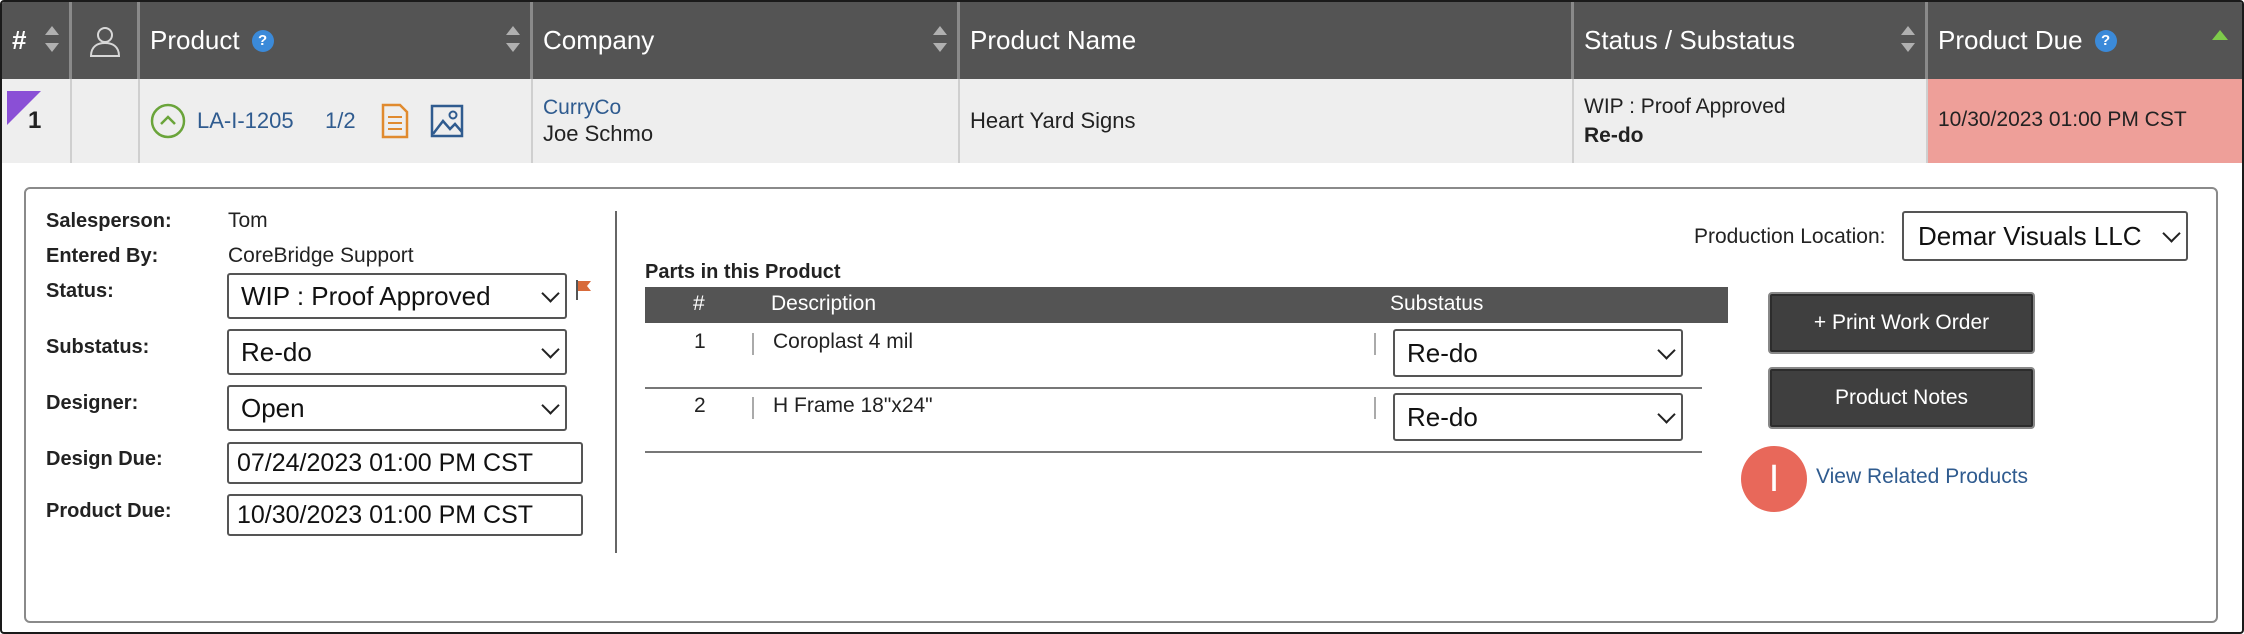  Describe the element at coordinates (92, 403) in the screenshot. I see `designer-label: Designer:` at that location.